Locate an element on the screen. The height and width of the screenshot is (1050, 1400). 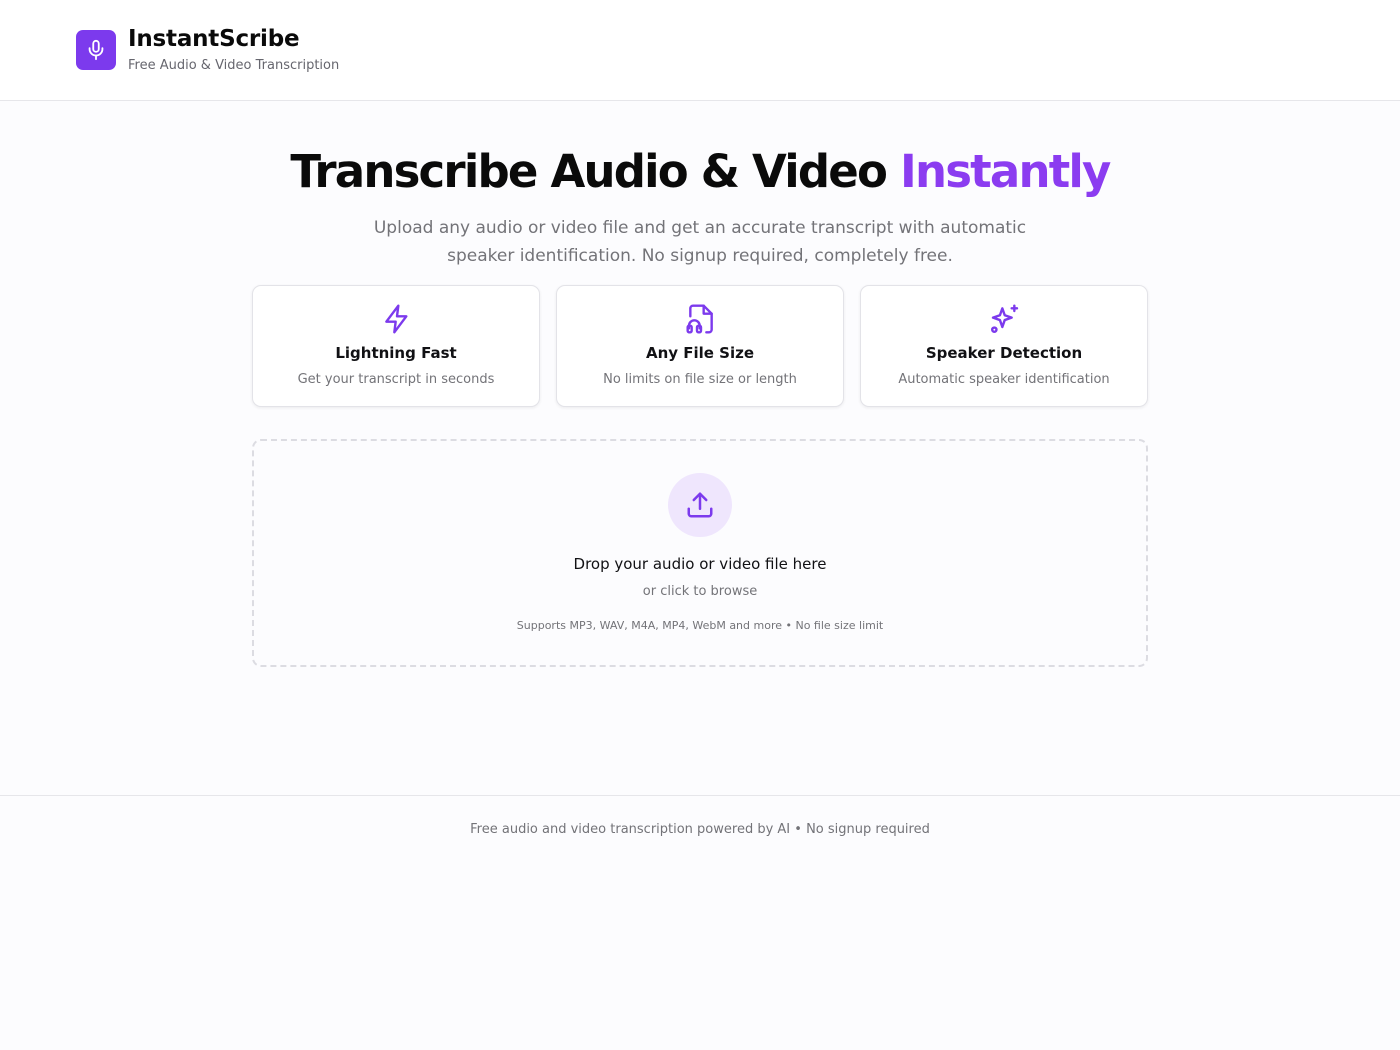
logo is located at coordinates (96, 50).